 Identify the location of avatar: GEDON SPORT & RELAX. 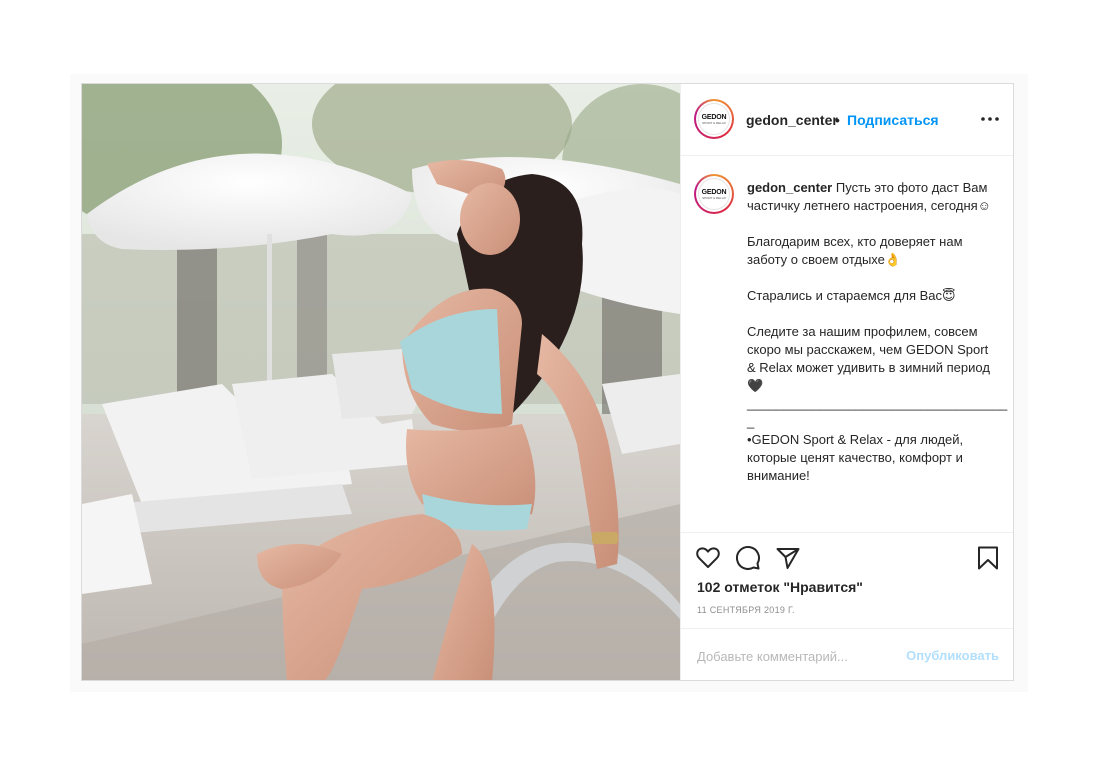
(714, 119).